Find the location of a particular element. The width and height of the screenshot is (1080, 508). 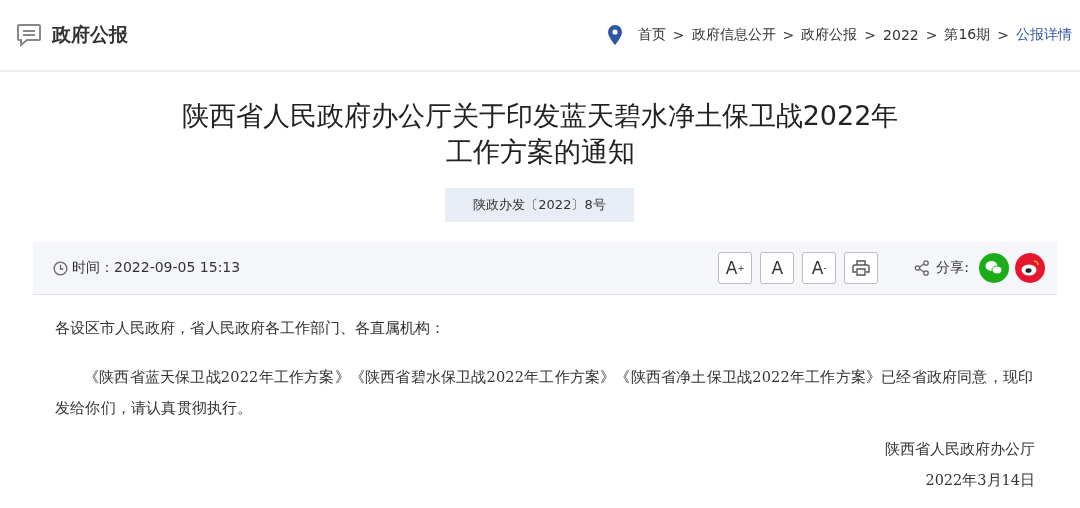

breadcrumb-link: 公报详情 is located at coordinates (1044, 35).